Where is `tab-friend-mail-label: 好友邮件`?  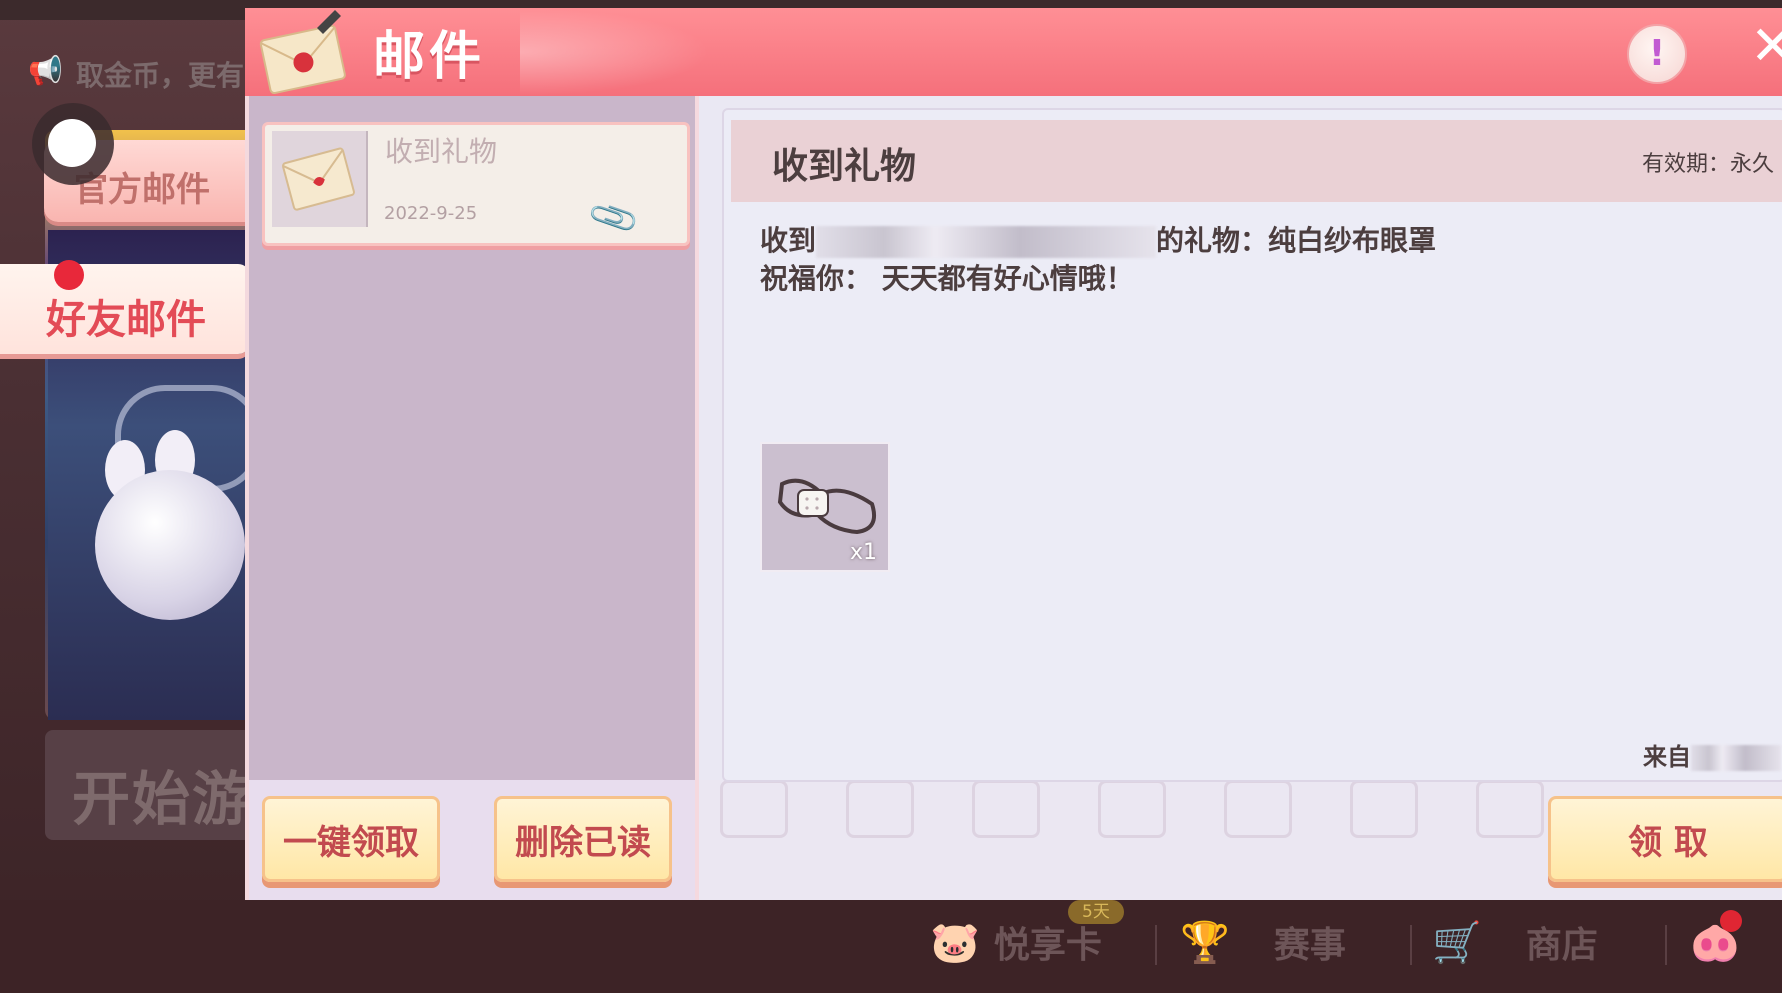
tab-friend-mail-label: 好友邮件 is located at coordinates (126, 320).